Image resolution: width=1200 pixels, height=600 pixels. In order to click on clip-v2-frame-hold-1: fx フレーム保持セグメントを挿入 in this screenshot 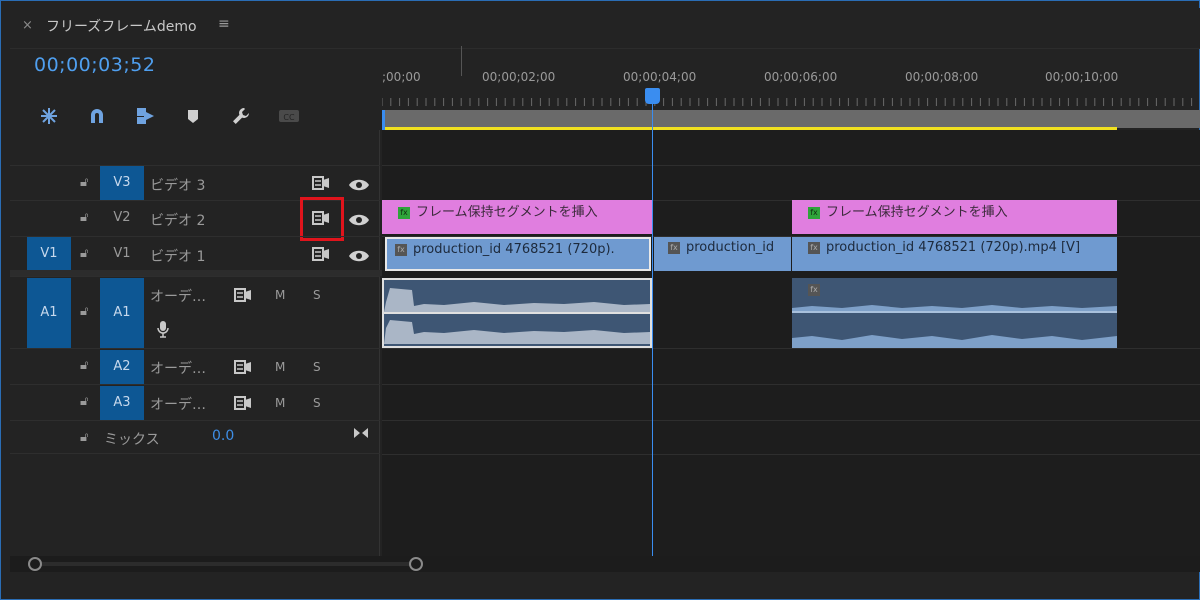, I will do `click(517, 217)`.